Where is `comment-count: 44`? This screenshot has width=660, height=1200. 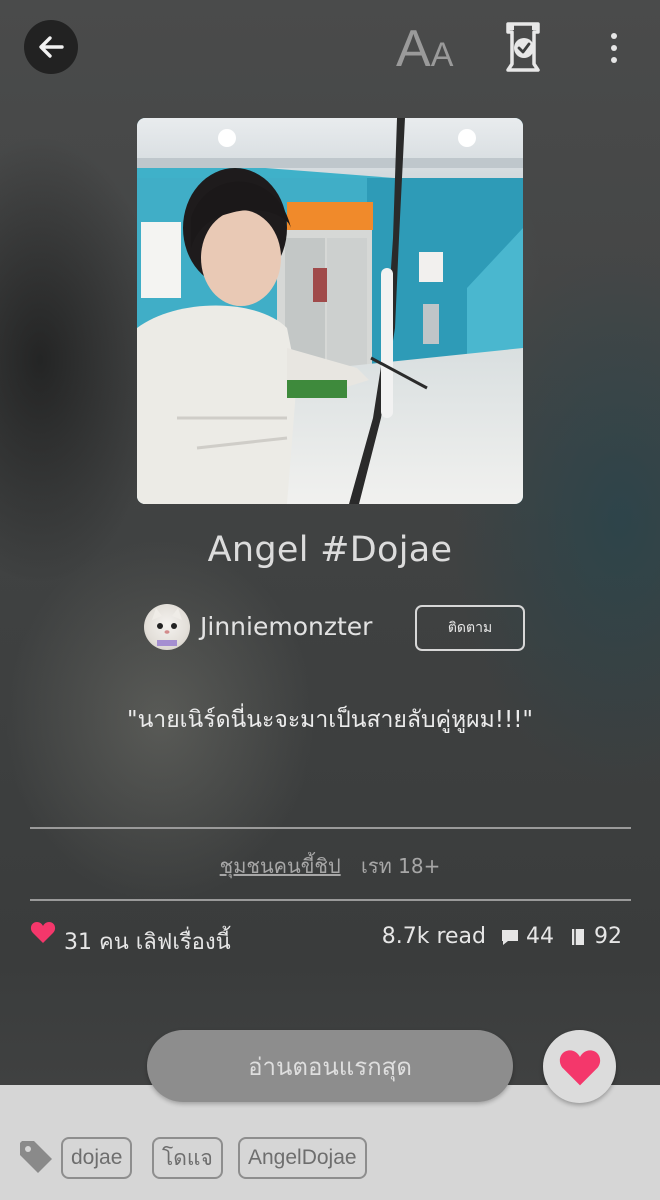
comment-count: 44 is located at coordinates (540, 936).